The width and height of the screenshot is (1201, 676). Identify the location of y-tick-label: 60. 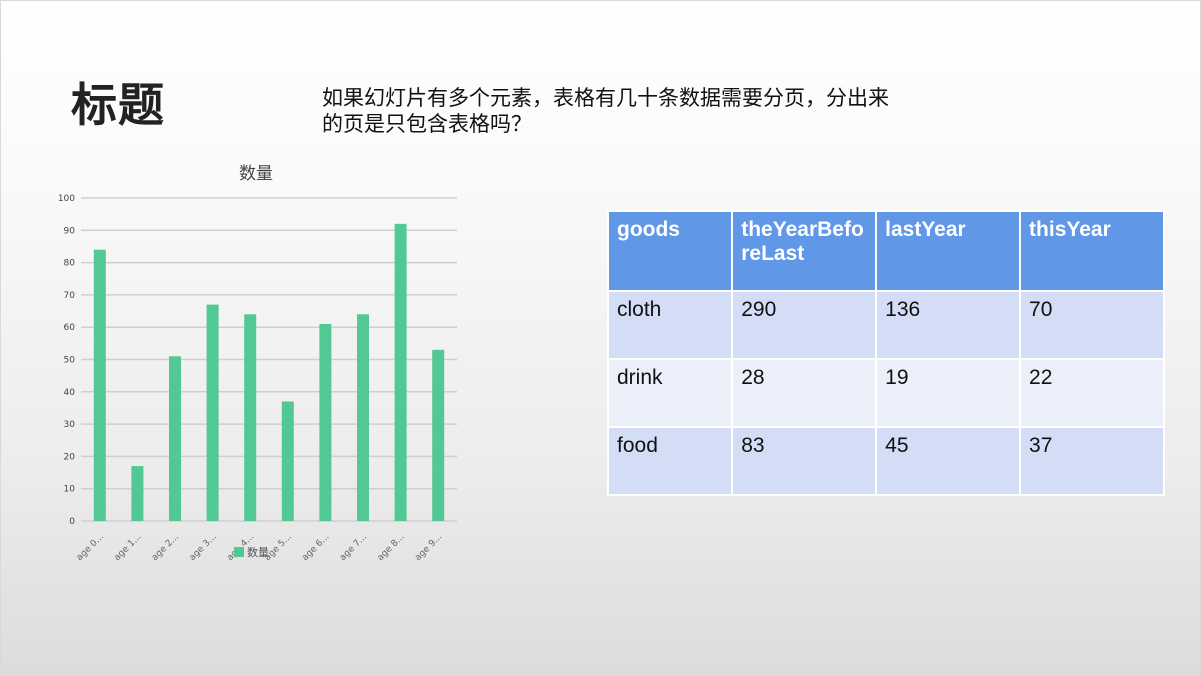
(70, 328).